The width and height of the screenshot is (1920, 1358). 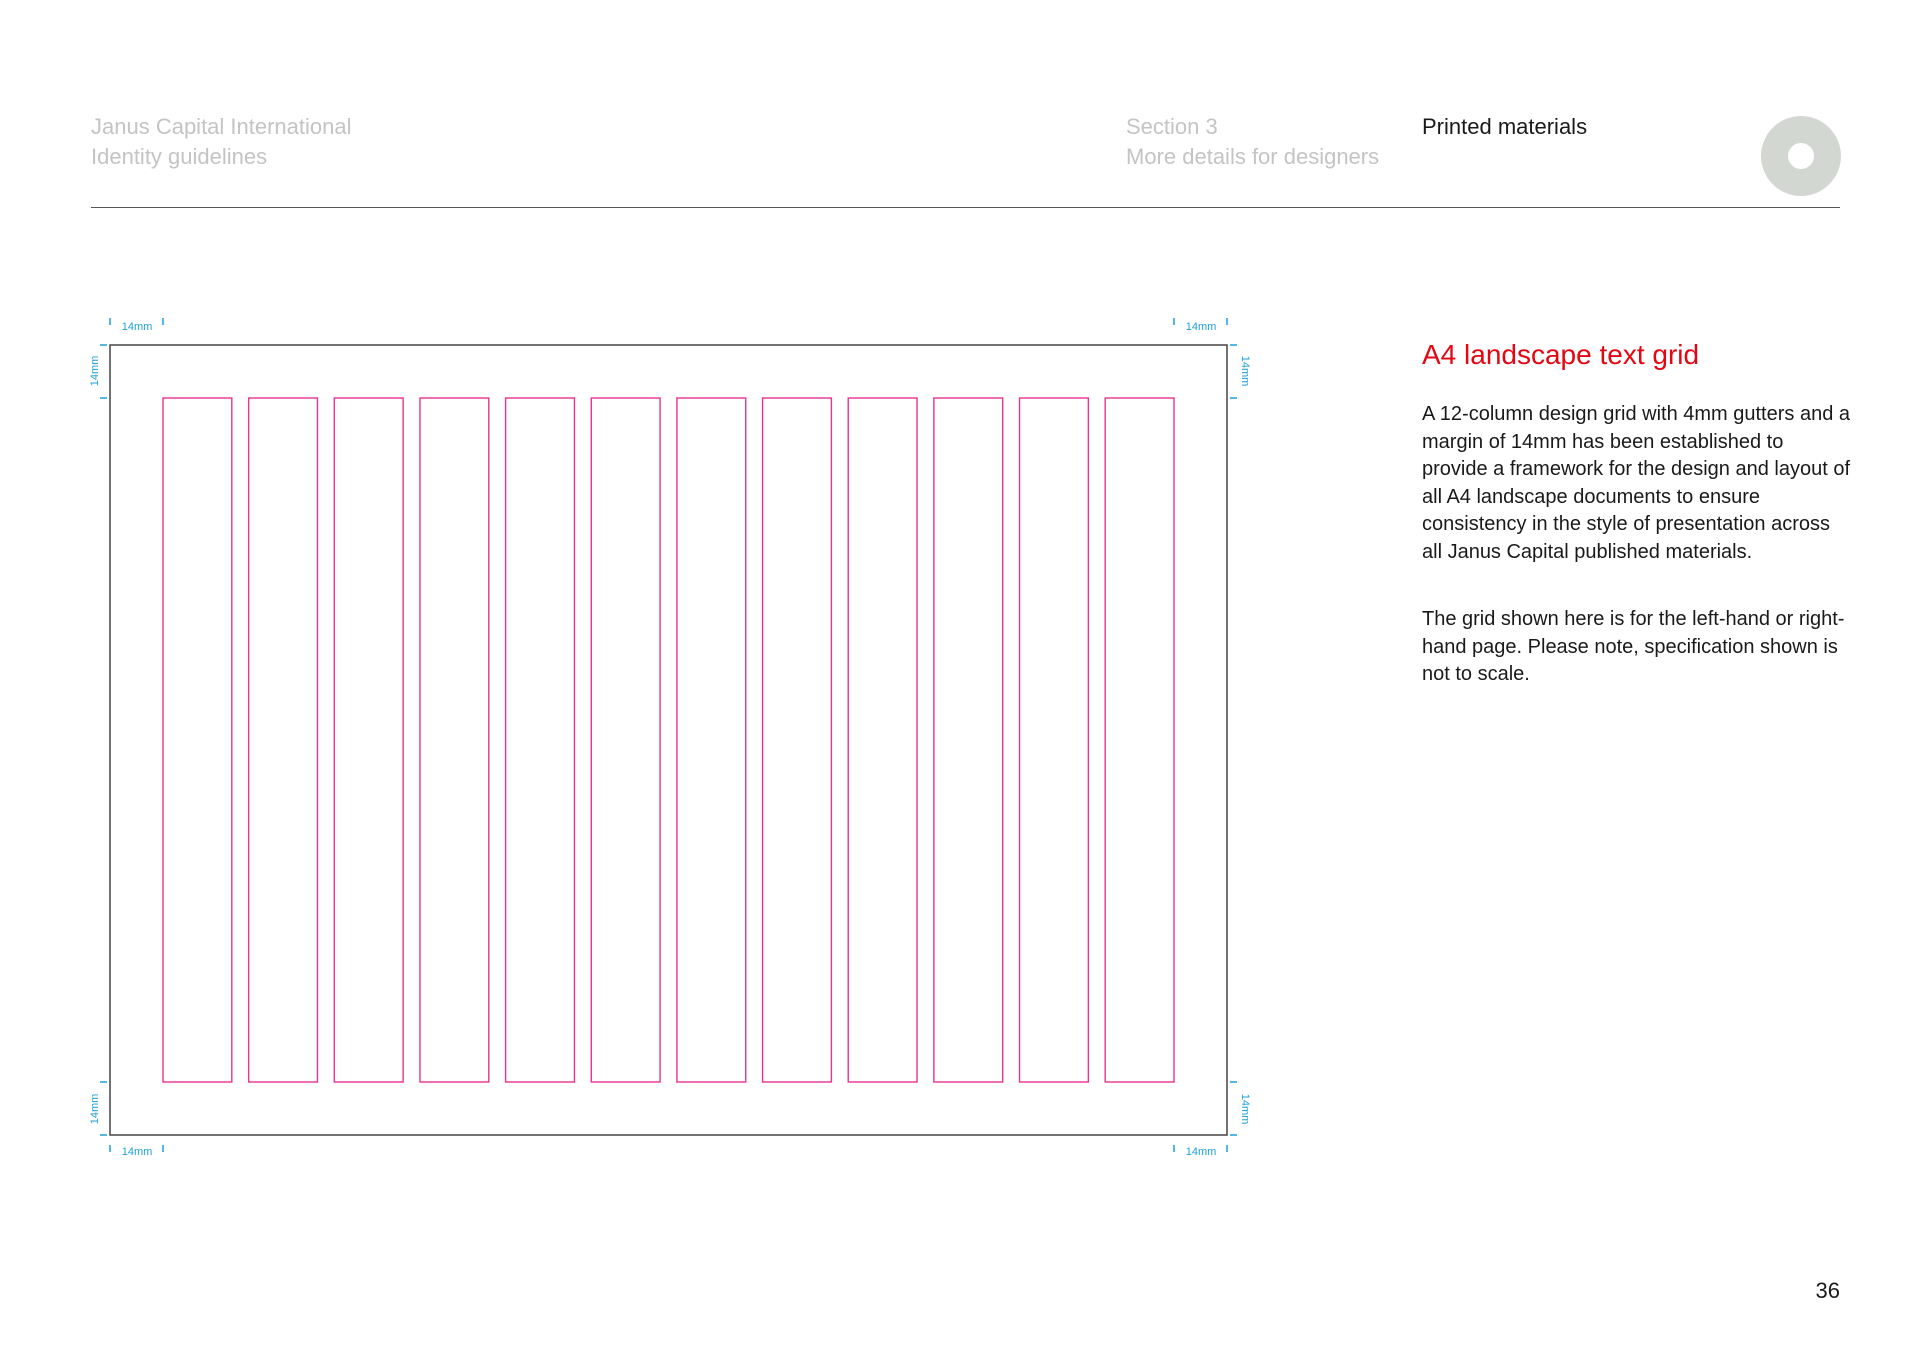 What do you see at coordinates (95, 1109) in the screenshot?
I see `margin-label-left-bottom: 14mm` at bounding box center [95, 1109].